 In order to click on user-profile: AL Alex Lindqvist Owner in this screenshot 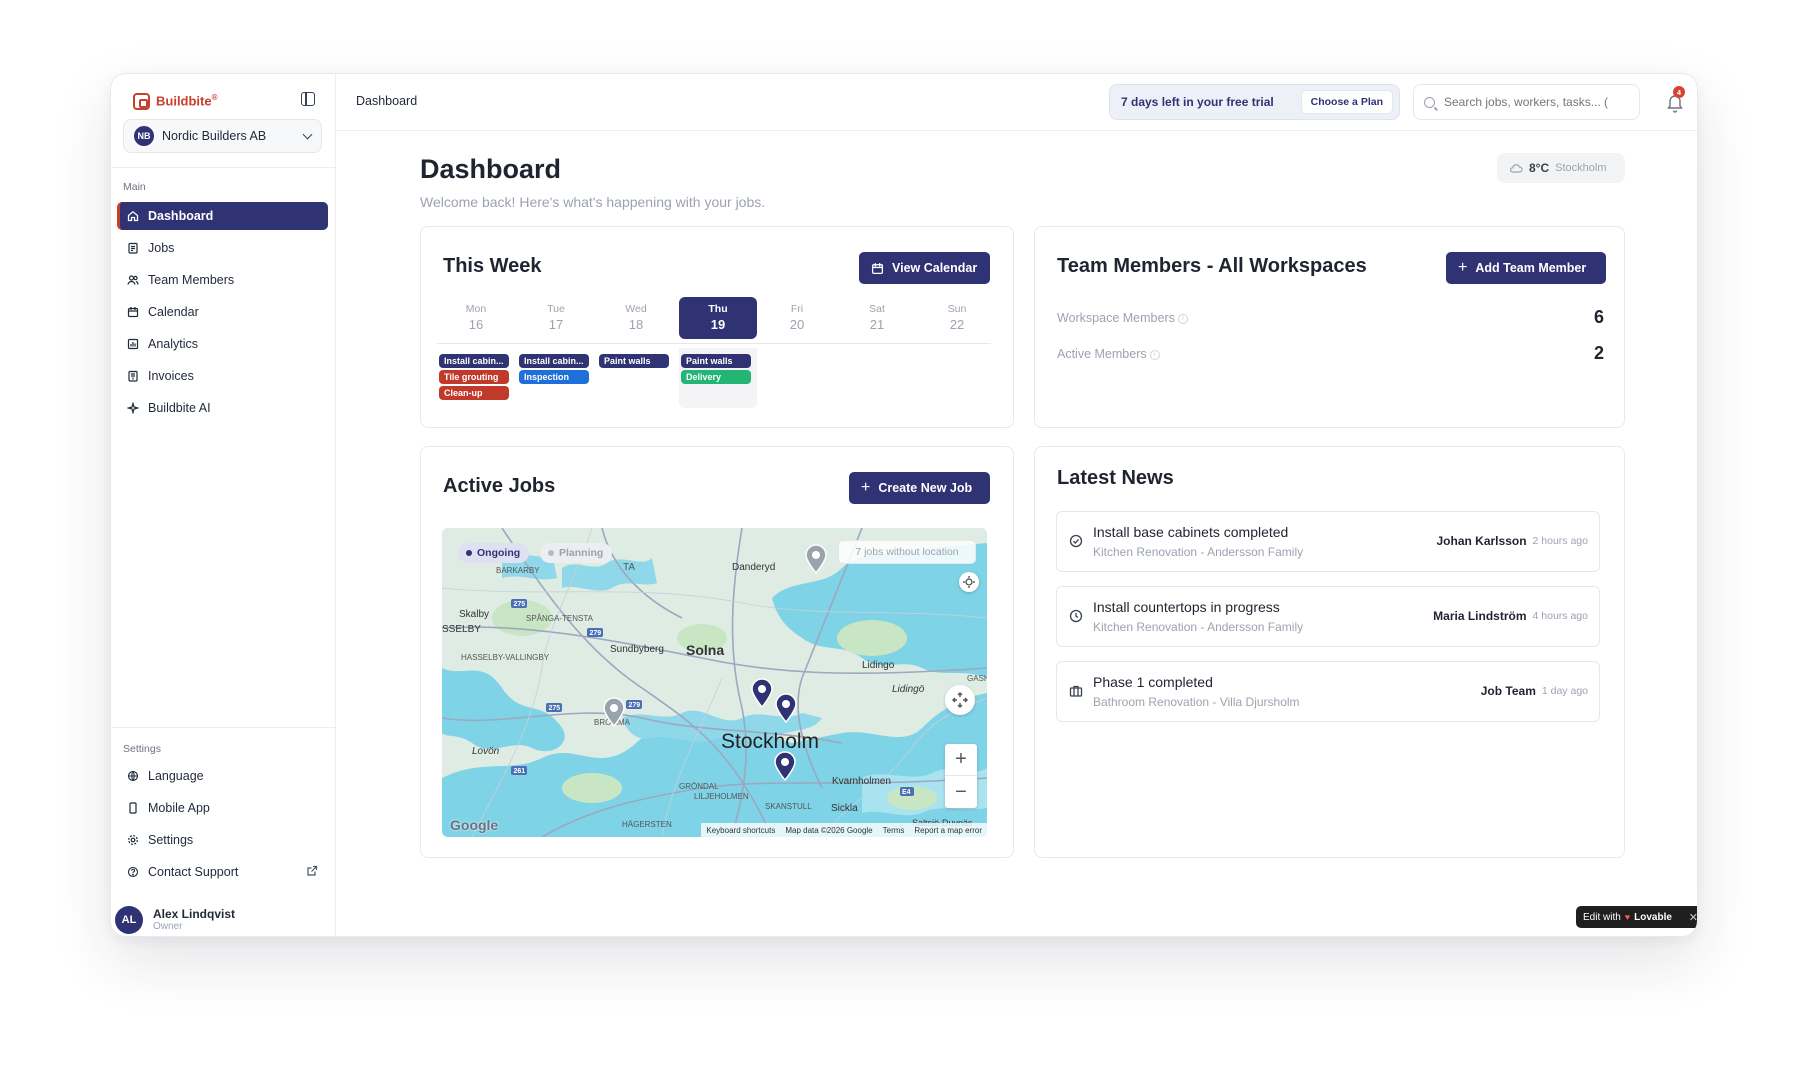, I will do `click(175, 920)`.